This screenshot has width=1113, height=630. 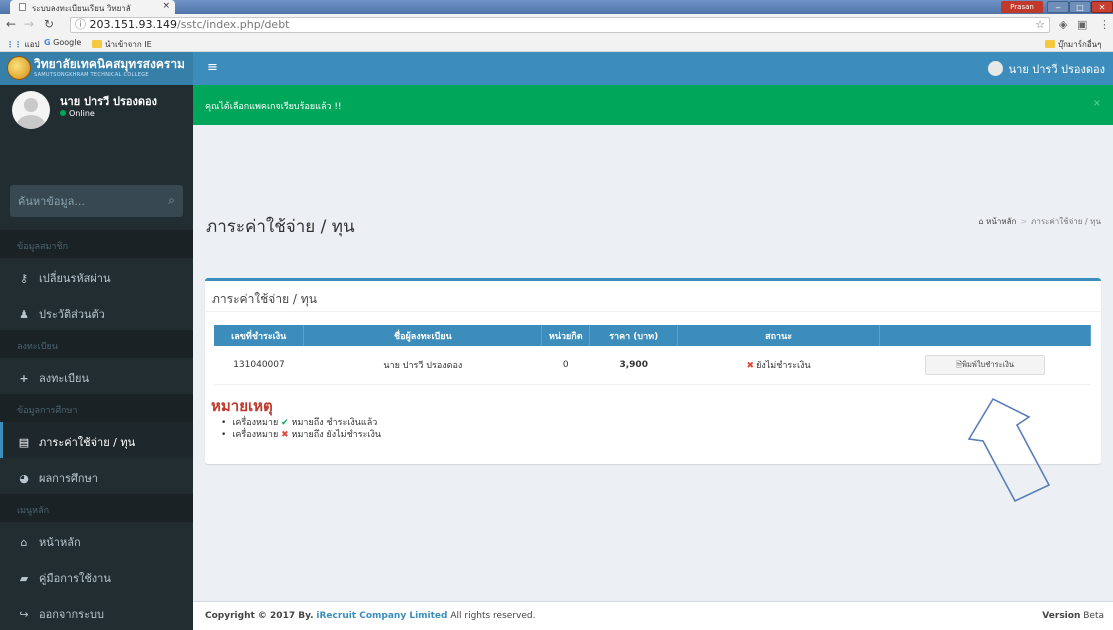 I want to click on version-value: Beta, so click(x=1093, y=616).